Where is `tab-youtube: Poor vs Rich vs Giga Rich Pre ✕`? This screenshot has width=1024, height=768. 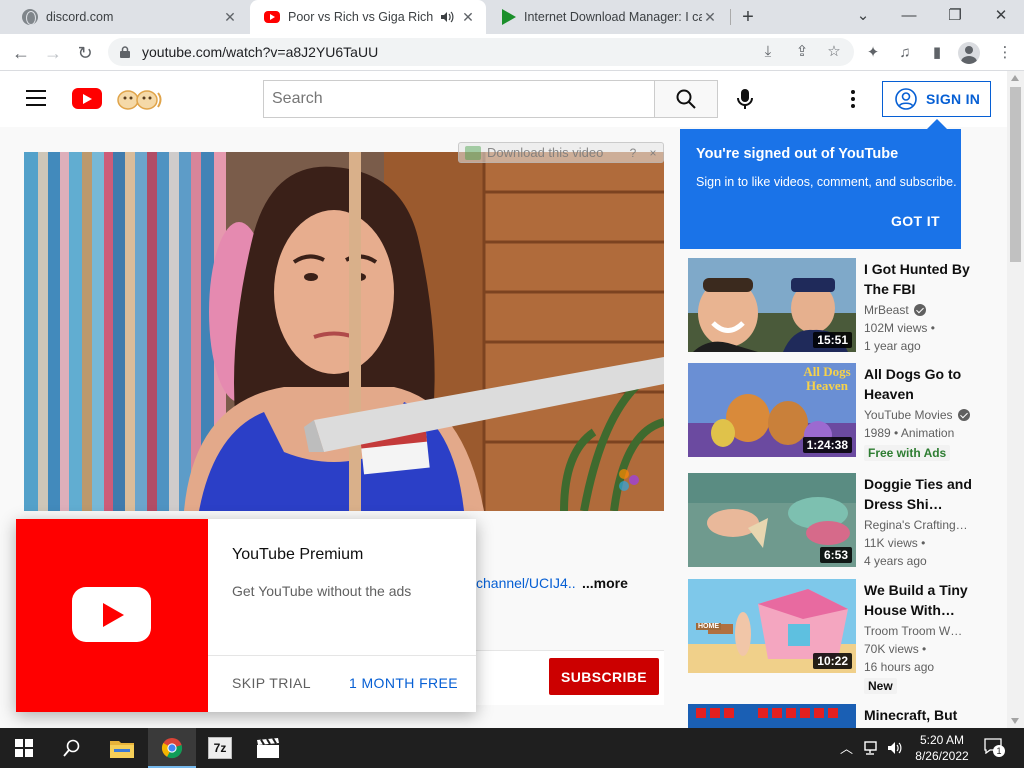
tab-youtube: Poor vs Rich vs Giga Rich Pre ✕ is located at coordinates (368, 17).